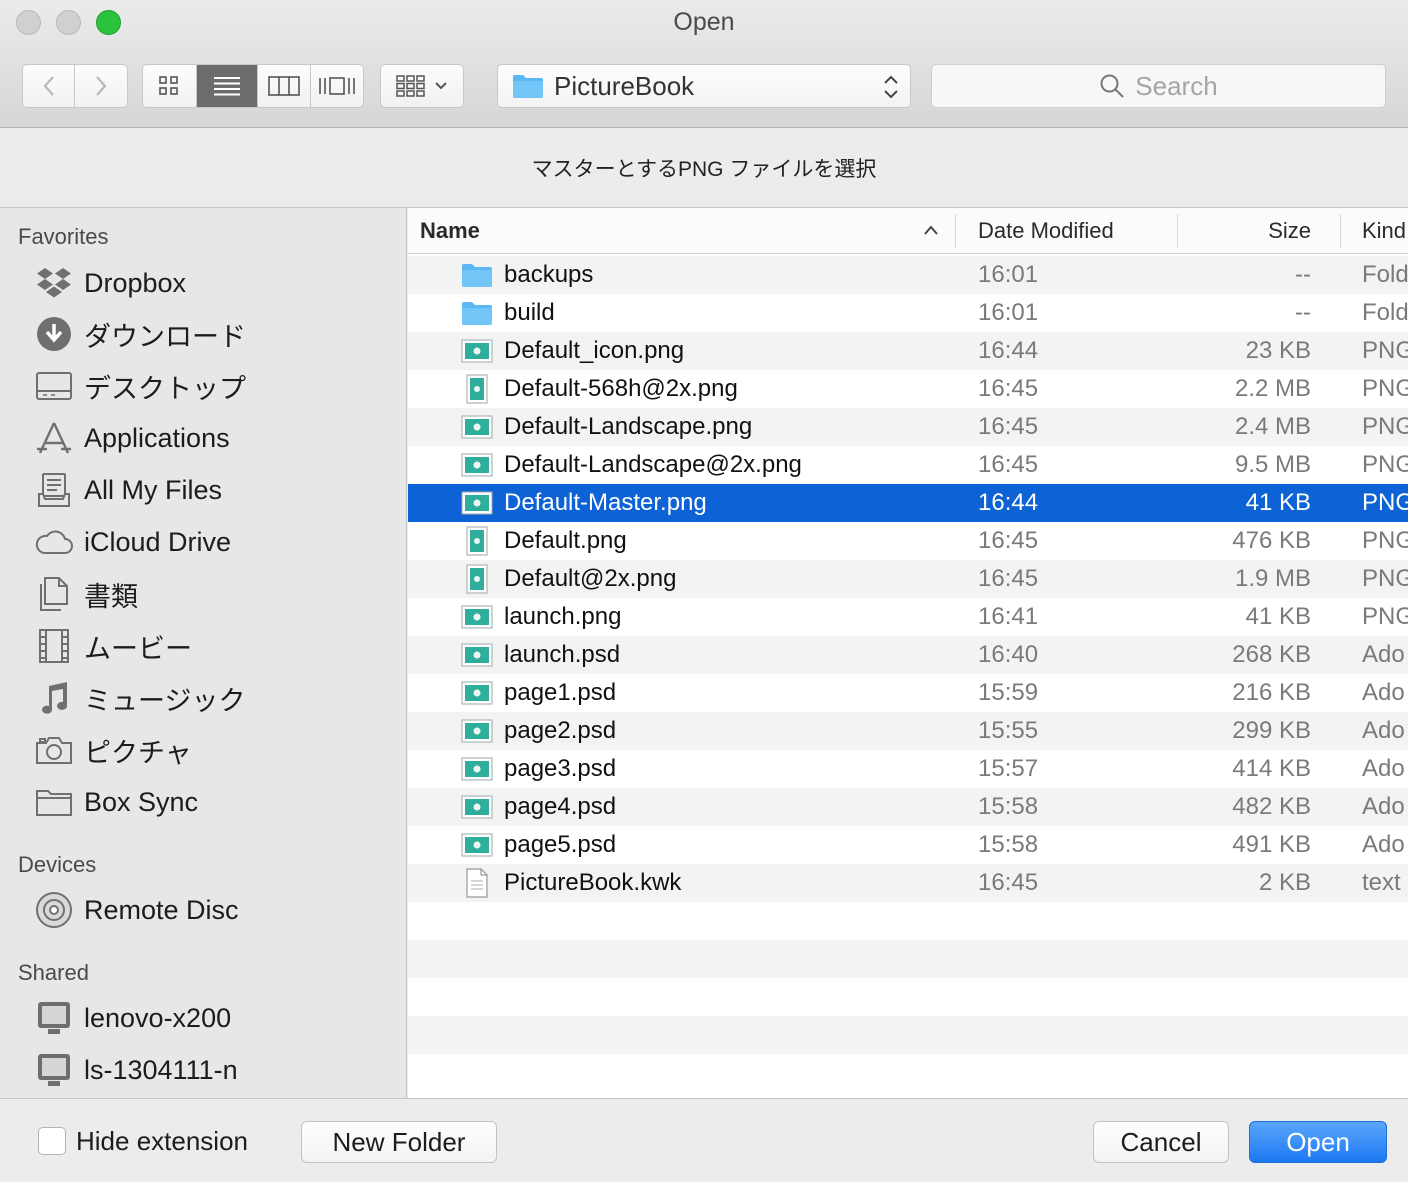  I want to click on history-nav, so click(75, 86).